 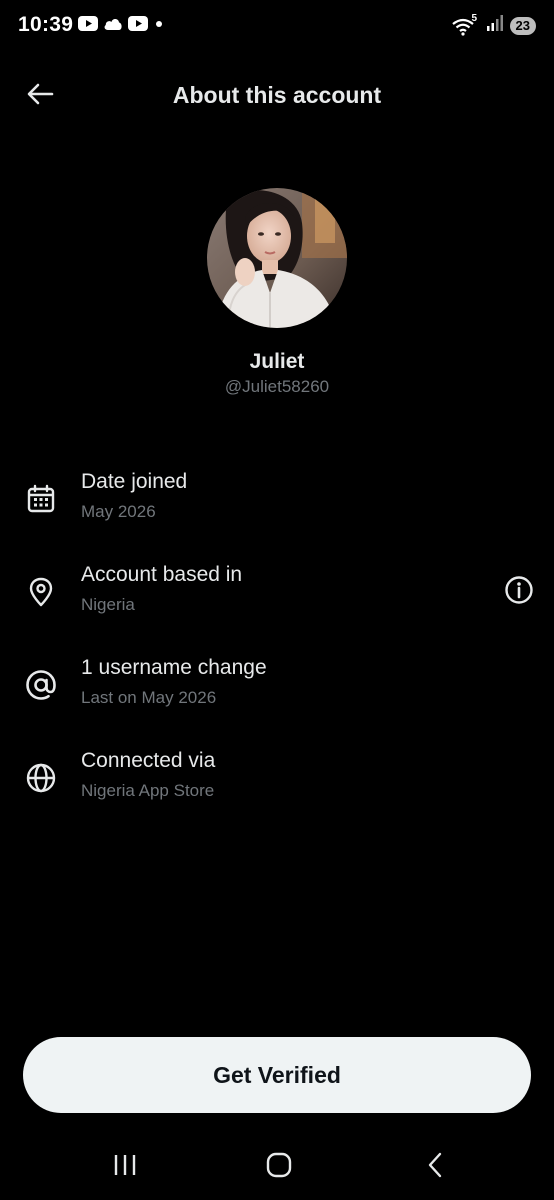 I want to click on display-name: Juliet, so click(x=277, y=361).